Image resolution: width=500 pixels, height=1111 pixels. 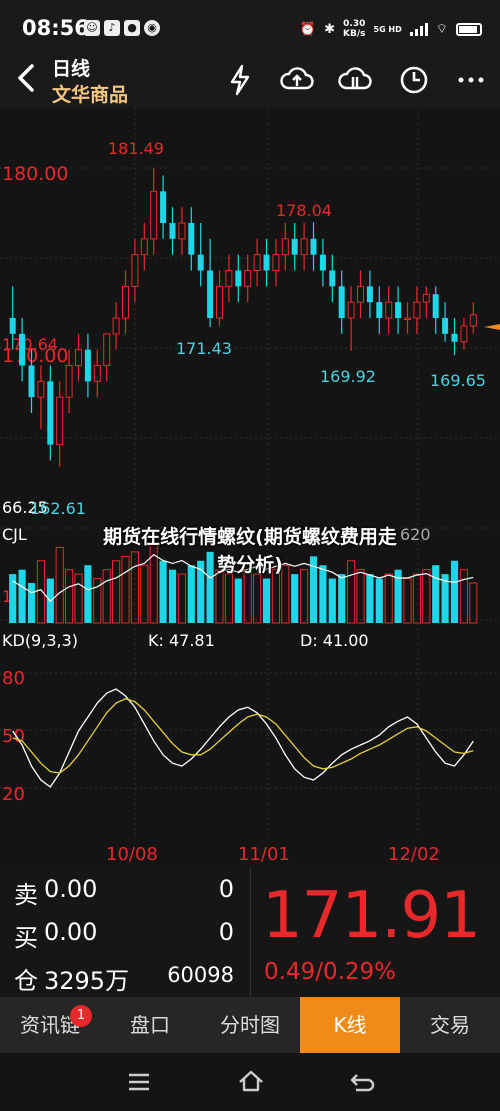 I want to click on status-time: 08:56, so click(x=55, y=28).